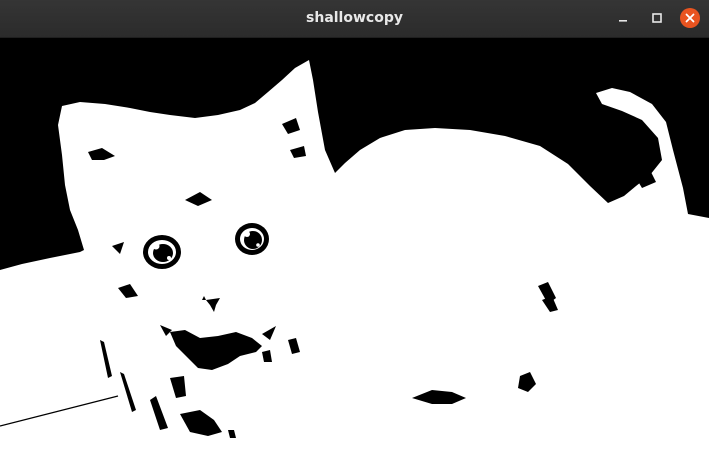  What do you see at coordinates (162, 252) in the screenshot?
I see `kitten-left-eye` at bounding box center [162, 252].